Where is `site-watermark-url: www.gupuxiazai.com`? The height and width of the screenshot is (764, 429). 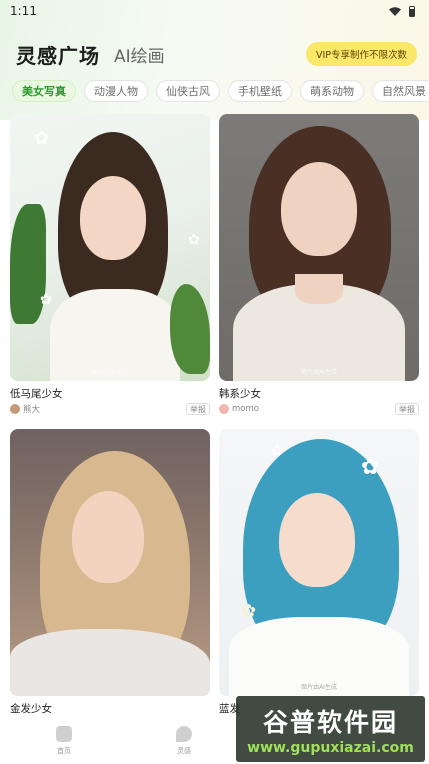
site-watermark-url: www.gupuxiazai.com is located at coordinates (330, 747).